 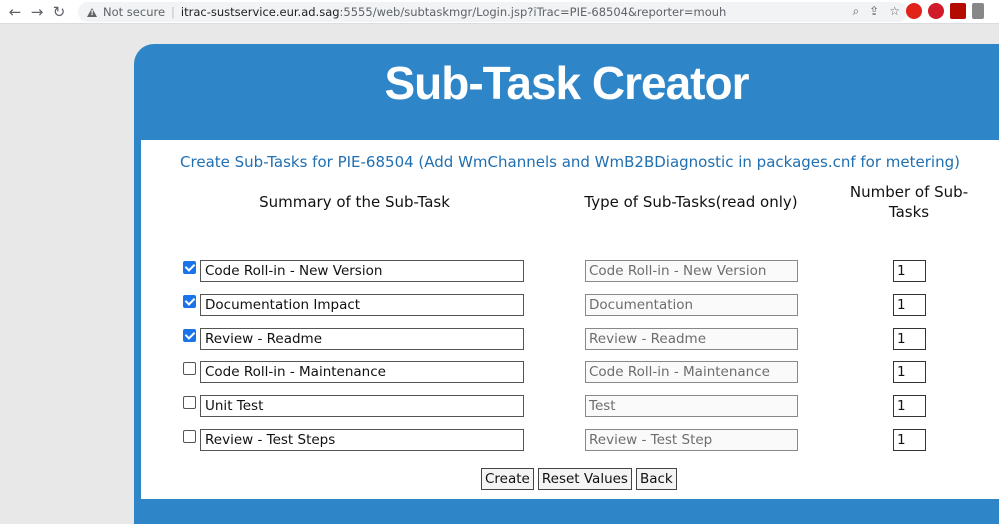 What do you see at coordinates (362, 304) in the screenshot?
I see `subtask-summary-input: Documentation Impact` at bounding box center [362, 304].